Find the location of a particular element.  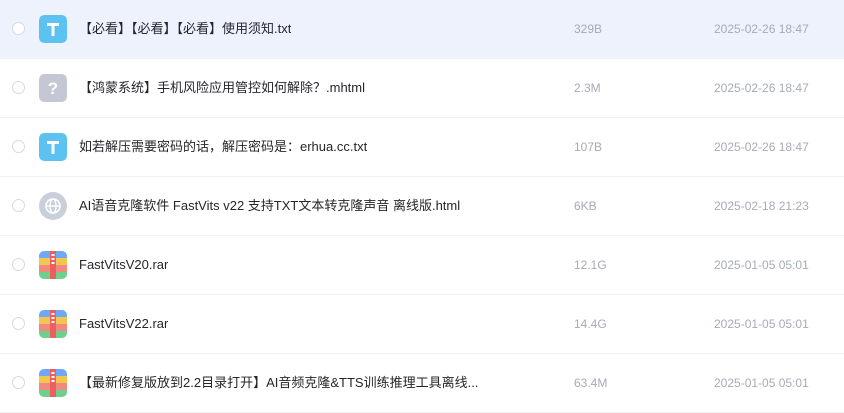

file-row: FastVitsV20.rar 12.1G 2025-01-05 05:01 is located at coordinates (422, 265).